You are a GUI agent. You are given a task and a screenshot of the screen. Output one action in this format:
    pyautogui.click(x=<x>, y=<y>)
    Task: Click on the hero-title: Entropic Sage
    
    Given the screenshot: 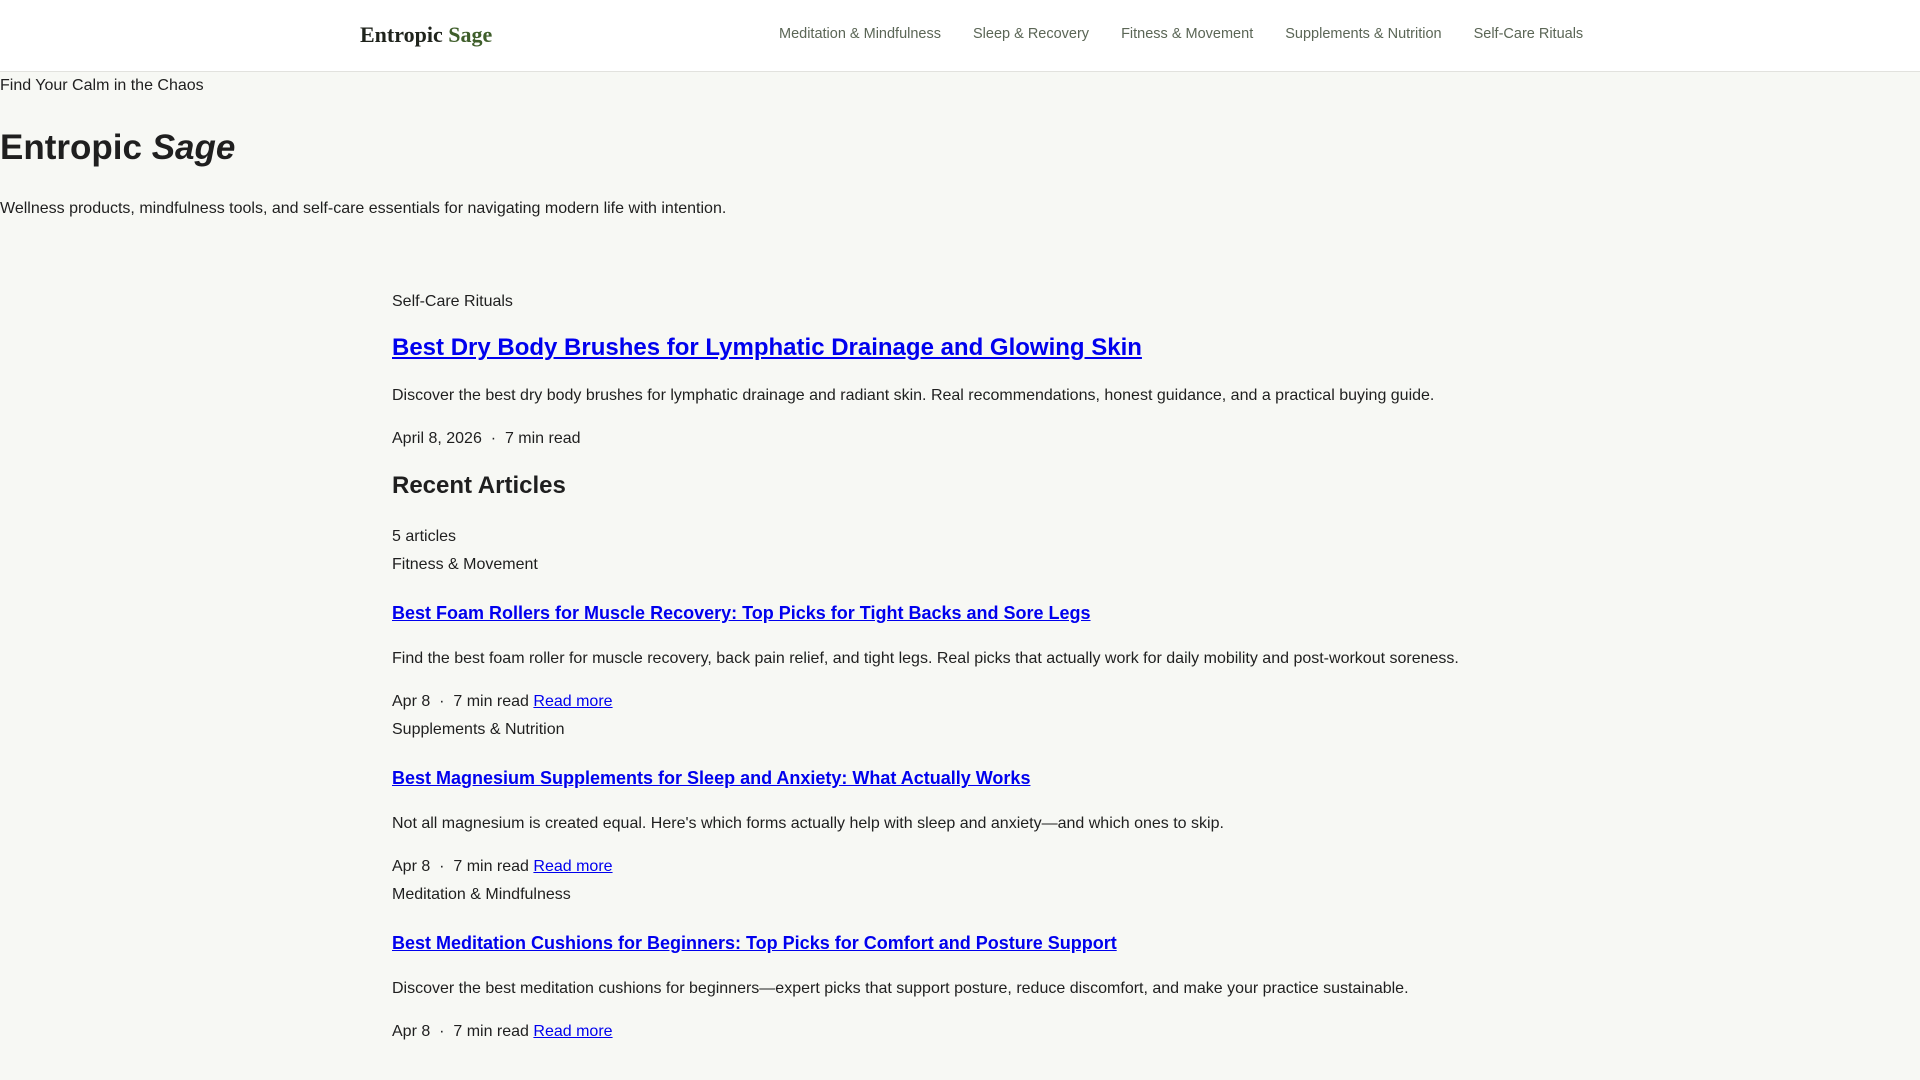 What is the action you would take?
    pyautogui.click(x=117, y=148)
    